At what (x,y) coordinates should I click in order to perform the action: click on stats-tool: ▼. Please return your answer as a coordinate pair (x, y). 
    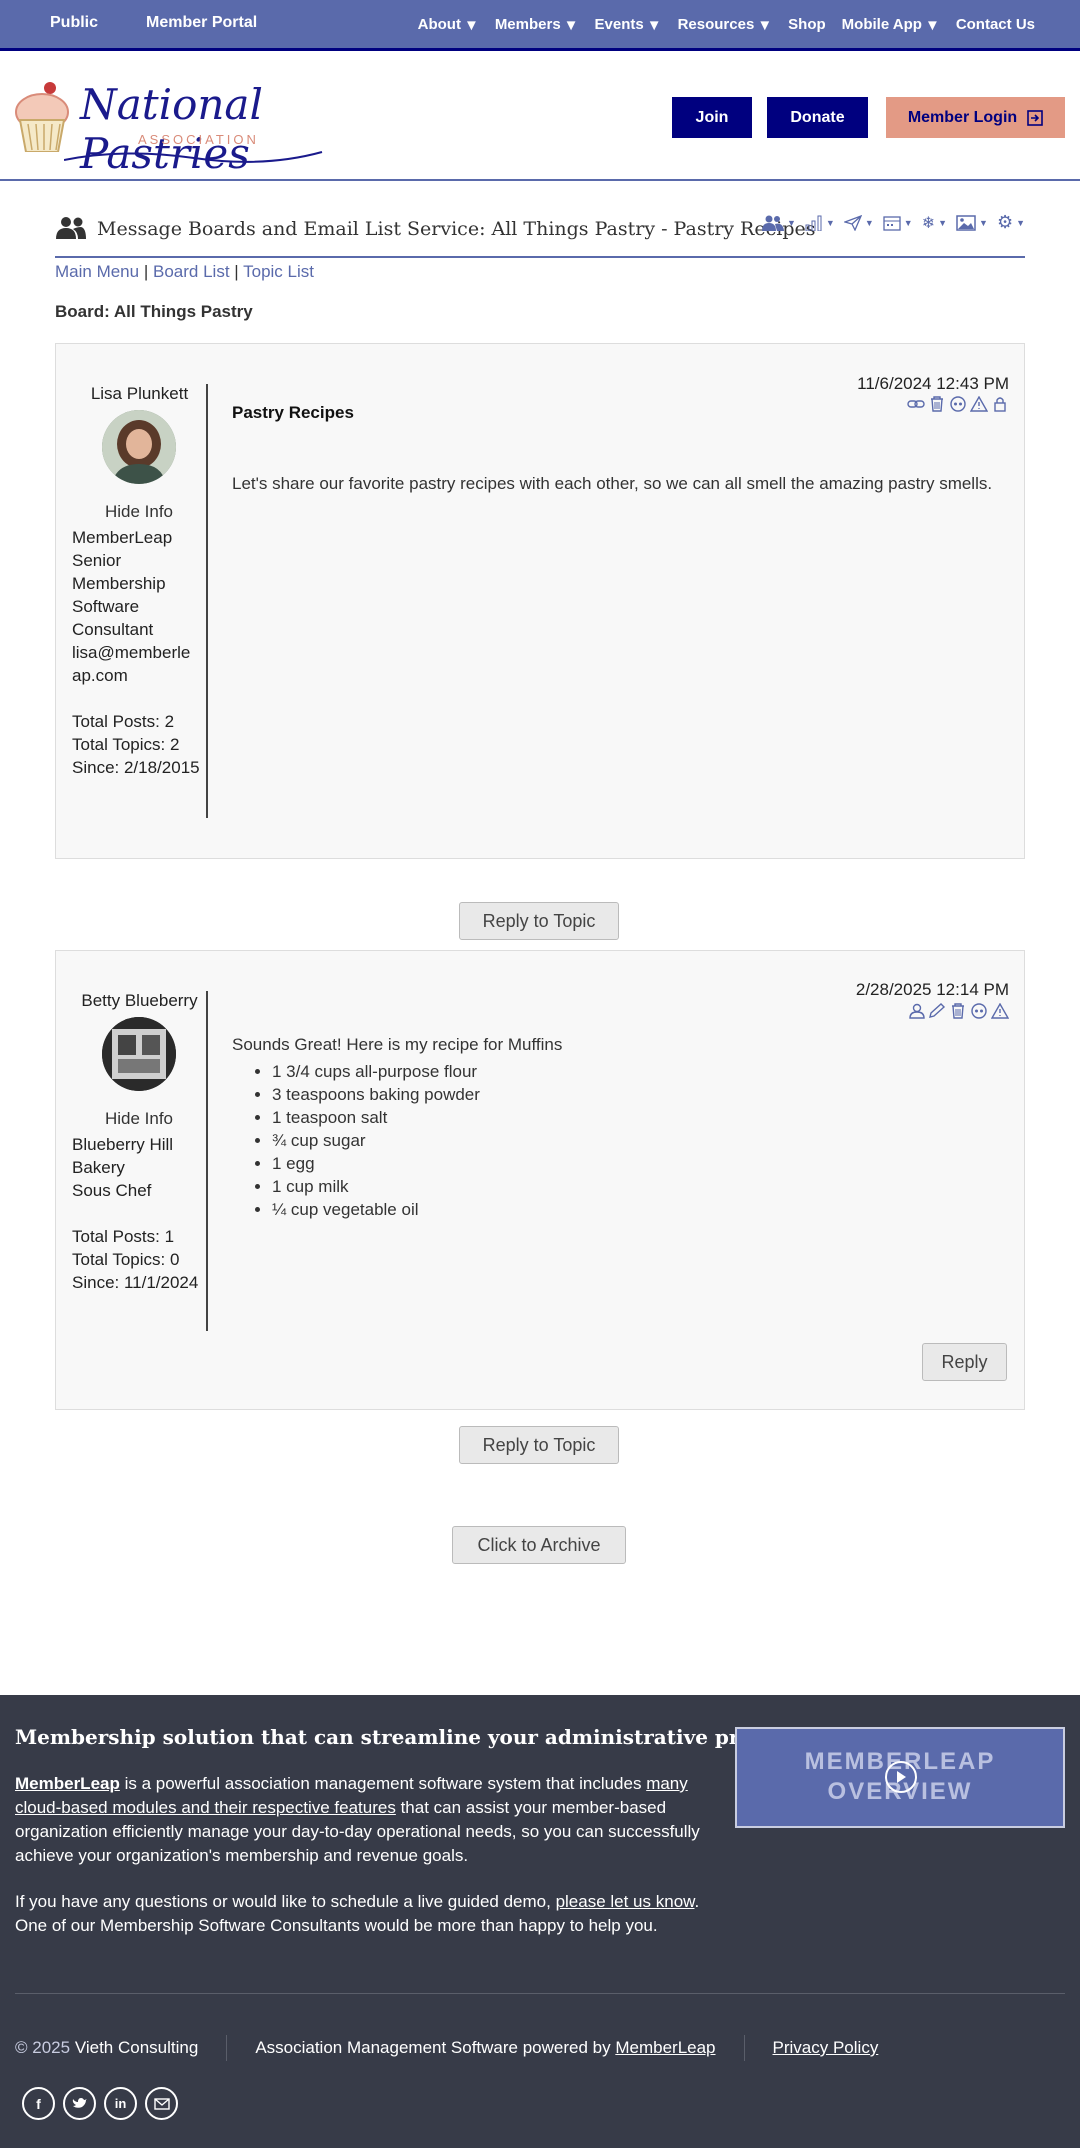
    Looking at the image, I should click on (820, 222).